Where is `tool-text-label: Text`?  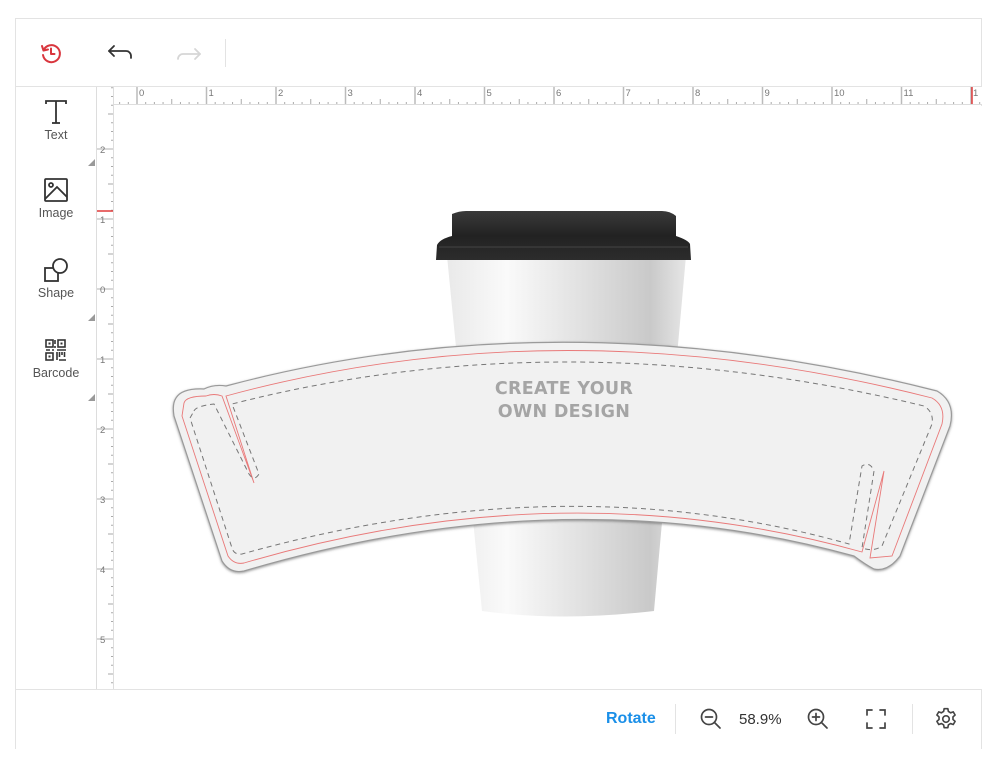 tool-text-label: Text is located at coordinates (56, 135).